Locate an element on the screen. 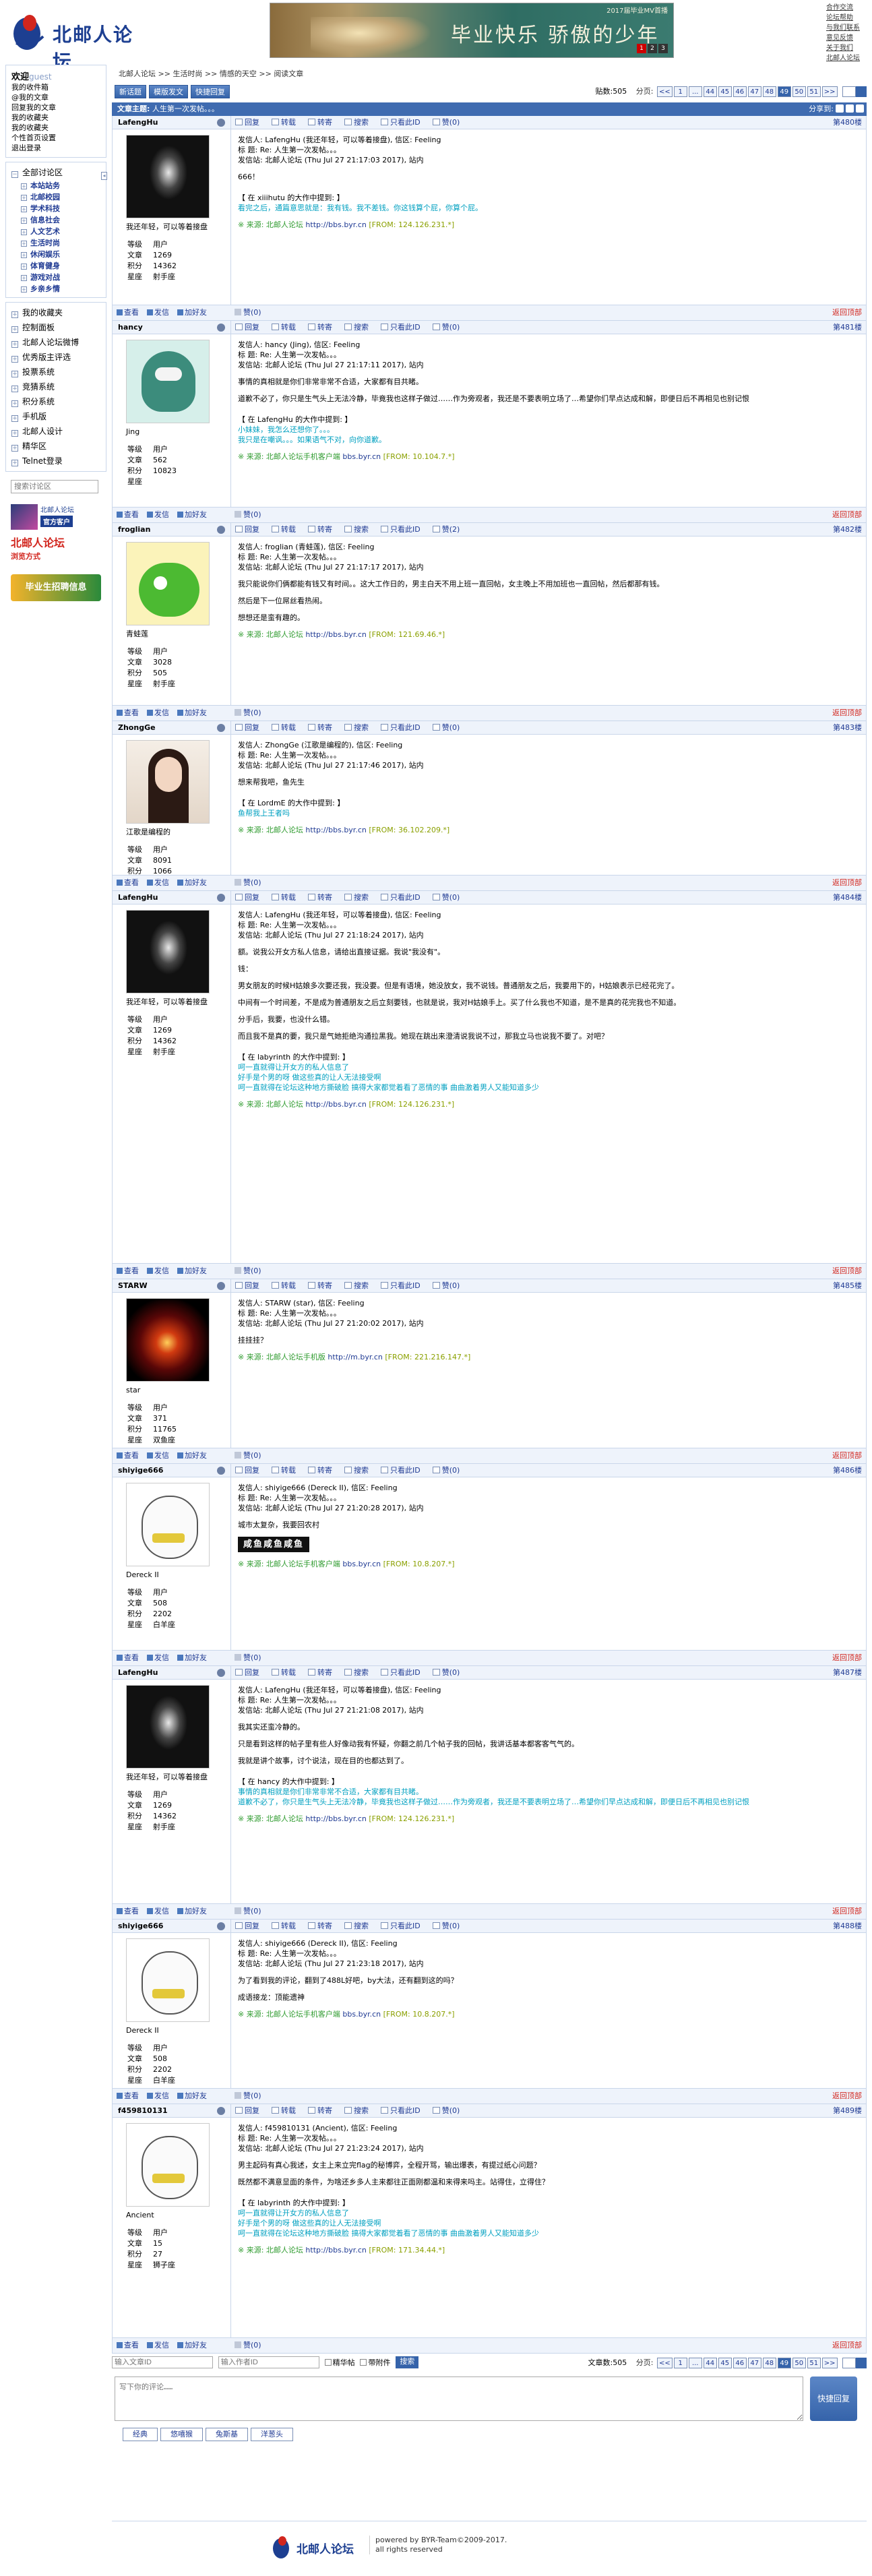 This screenshot has height=2576, width=872. post-username: shiyige666 is located at coordinates (140, 1470).